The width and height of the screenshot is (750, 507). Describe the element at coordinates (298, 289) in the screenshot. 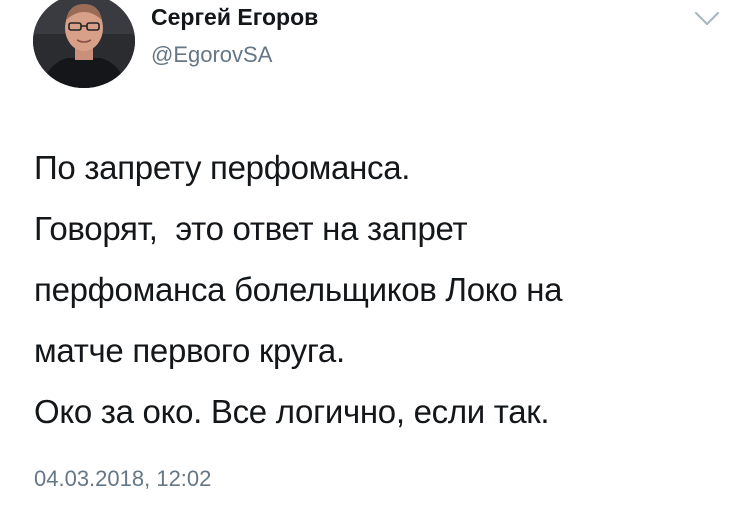

I see `tweet-text-line: перфоманса болельщиков Локо на` at that location.